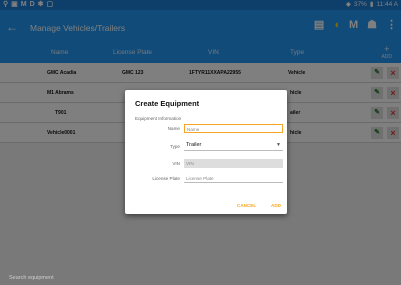  What do you see at coordinates (233, 163) in the screenshot?
I see `vin-field: VIN` at bounding box center [233, 163].